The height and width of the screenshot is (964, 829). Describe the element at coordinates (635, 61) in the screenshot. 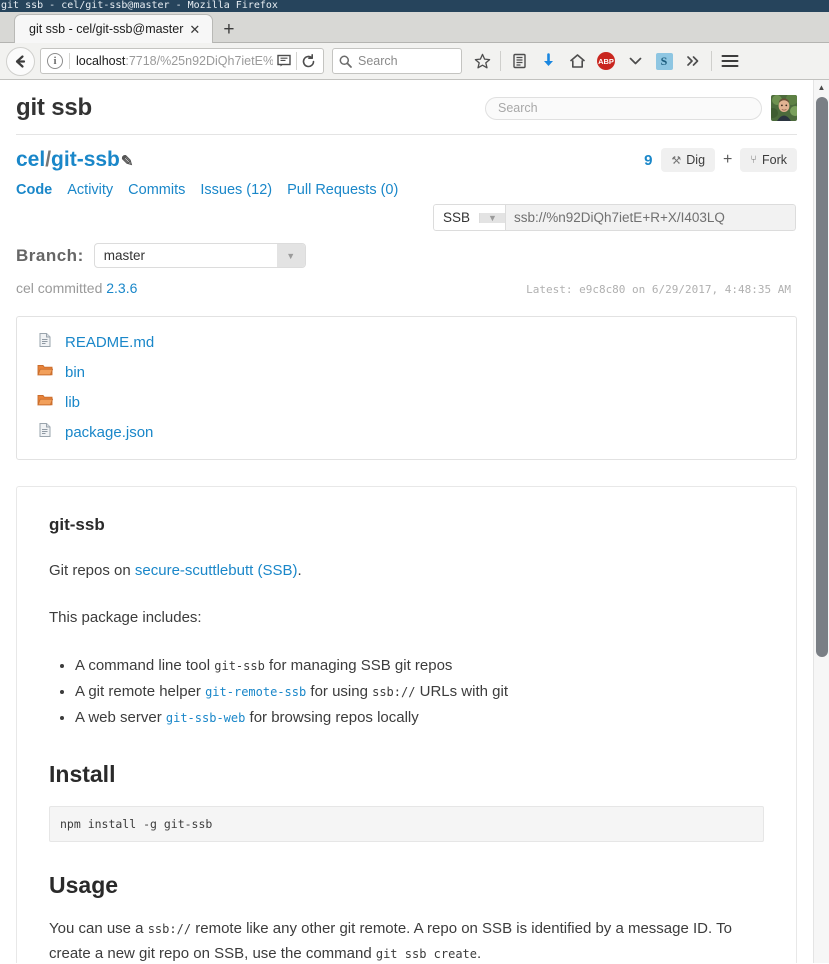

I see `chevron-down-icon` at that location.